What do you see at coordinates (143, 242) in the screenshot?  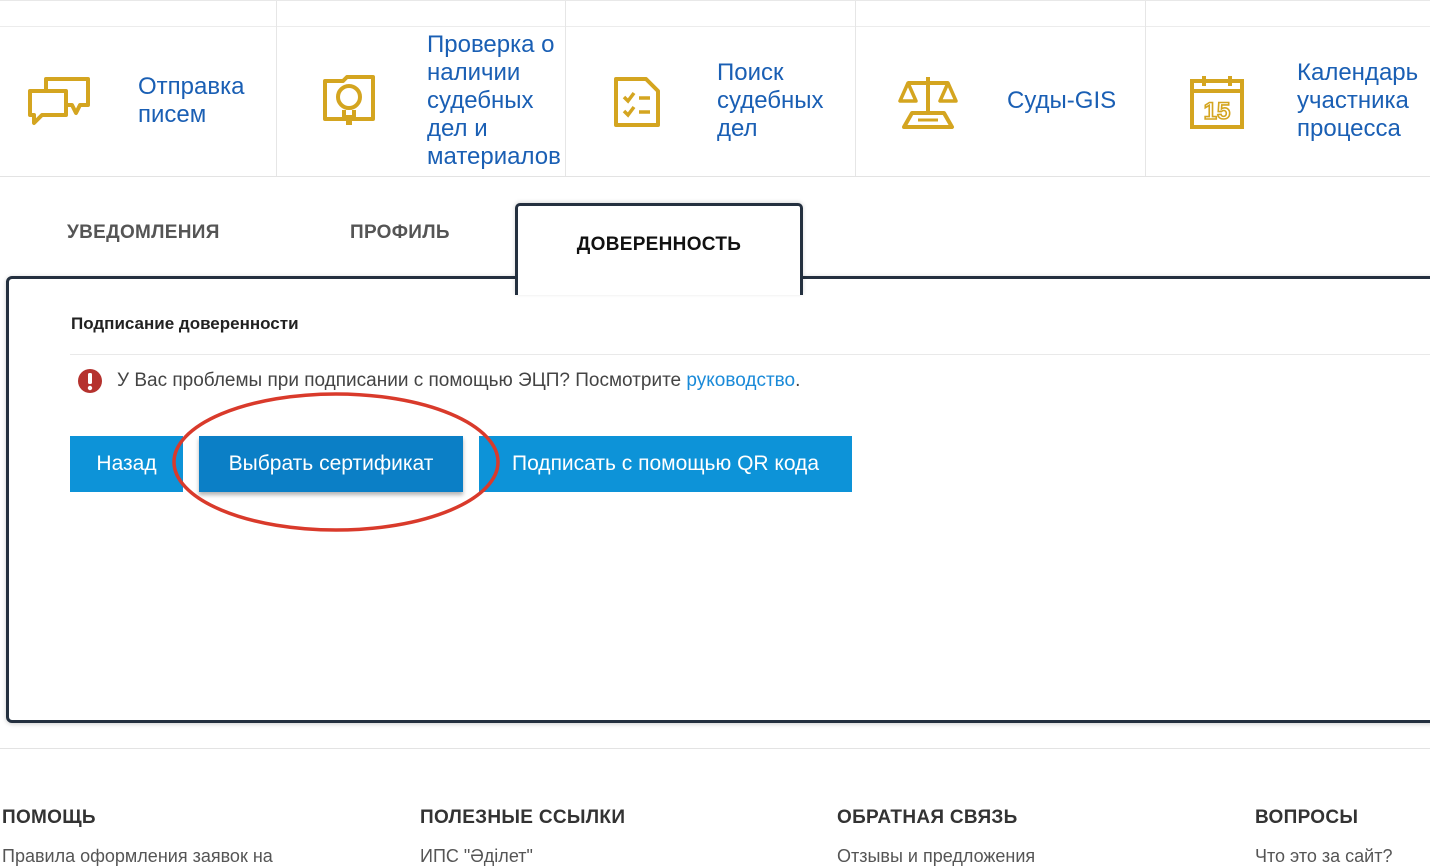 I see `tab-notifications: УВЕДОМЛЕНИЯ` at bounding box center [143, 242].